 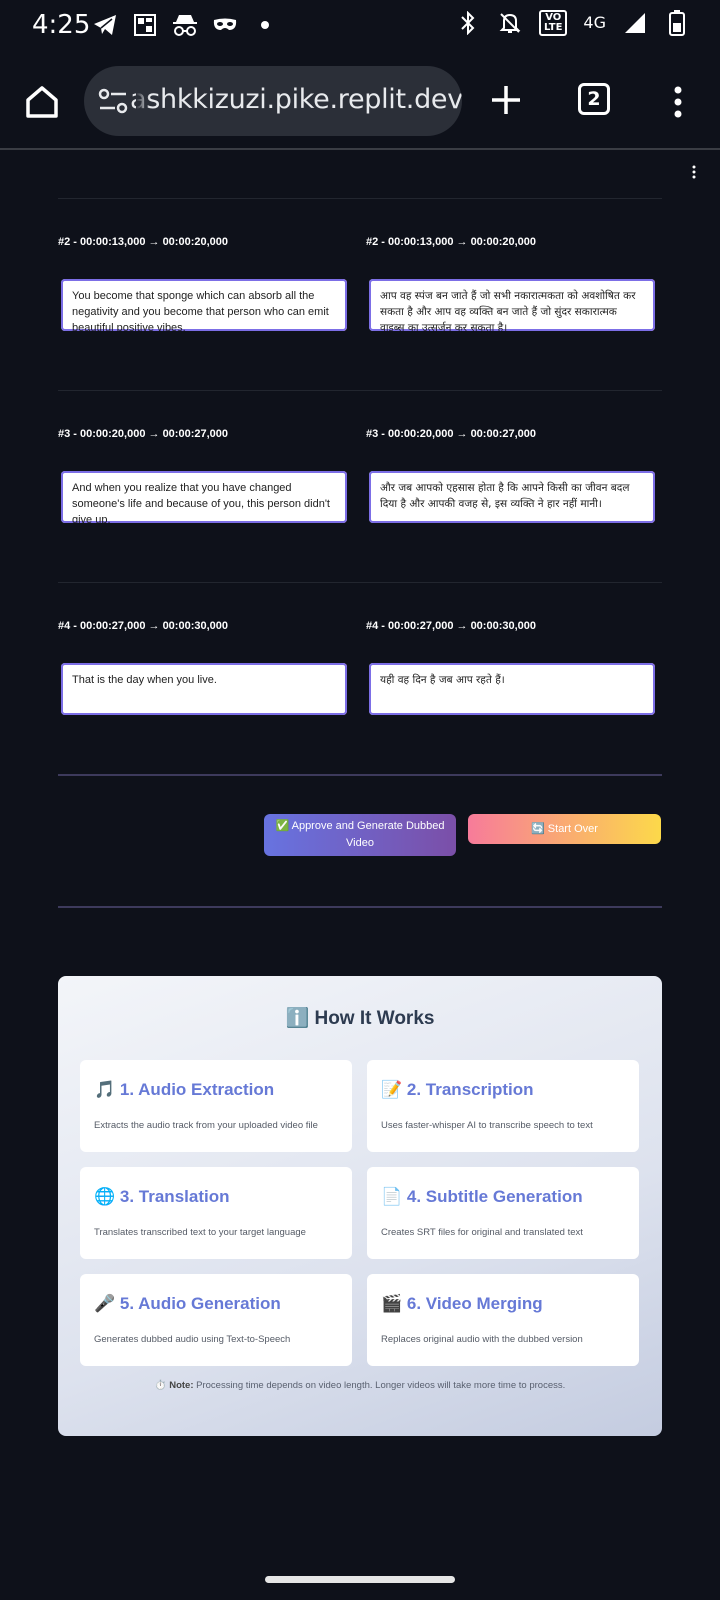 I want to click on step-title: 📝 2. Transcription, so click(x=457, y=1089).